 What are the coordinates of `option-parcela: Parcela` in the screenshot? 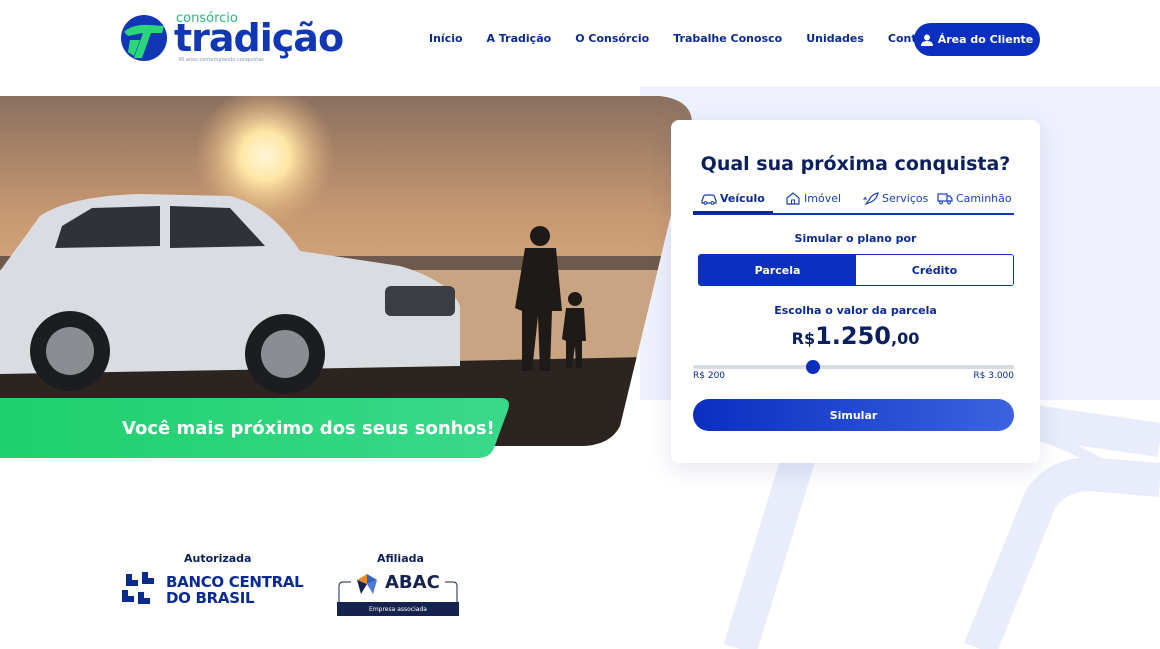 It's located at (777, 270).